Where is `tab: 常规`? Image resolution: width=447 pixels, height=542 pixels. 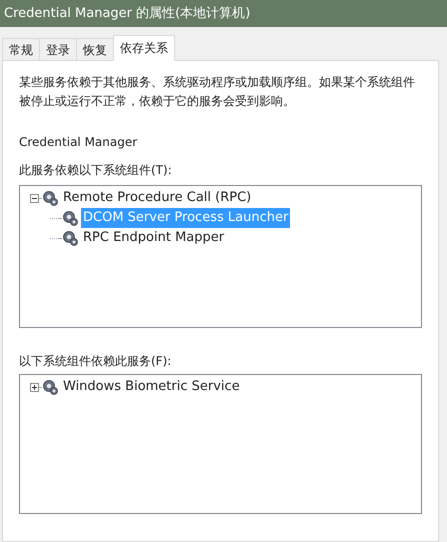
tab: 常规 is located at coordinates (21, 49).